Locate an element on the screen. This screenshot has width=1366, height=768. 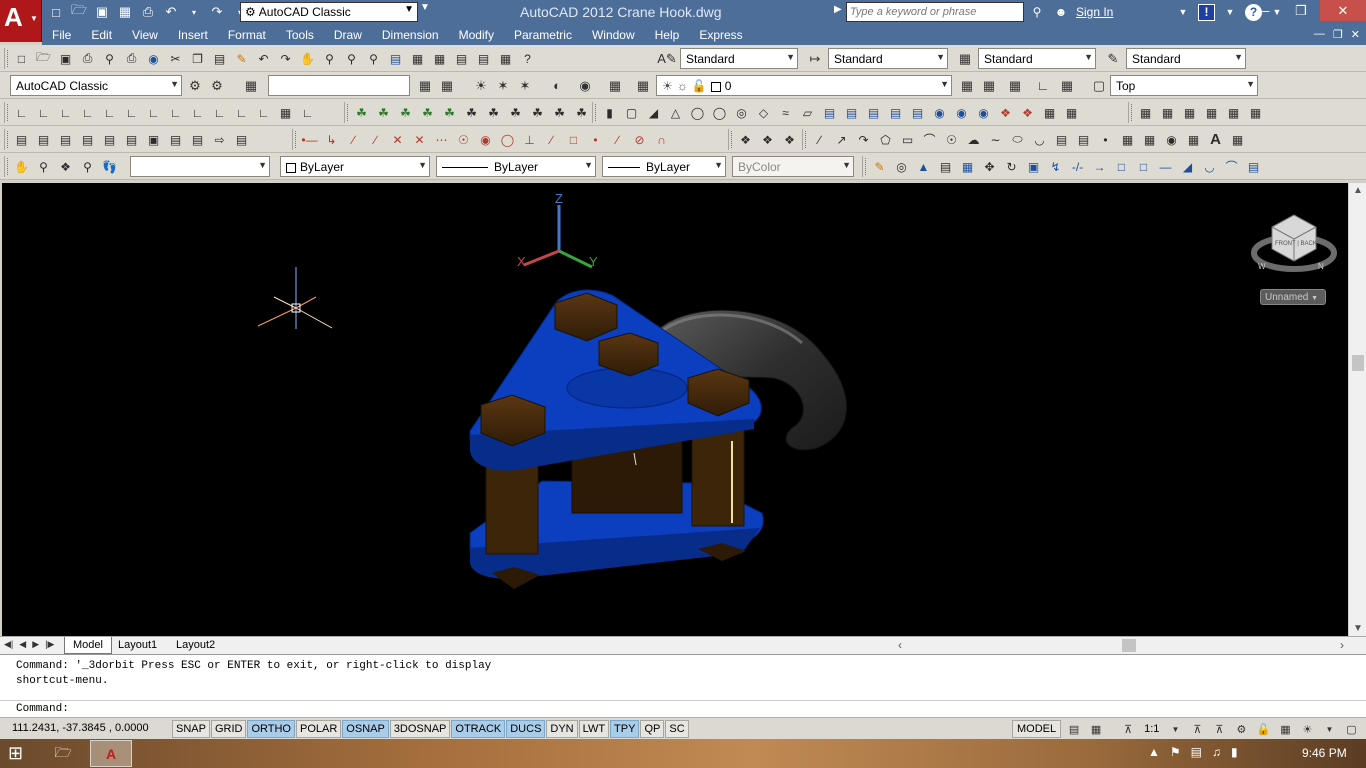
explode-icon: ▤ is located at coordinates (1253, 166).